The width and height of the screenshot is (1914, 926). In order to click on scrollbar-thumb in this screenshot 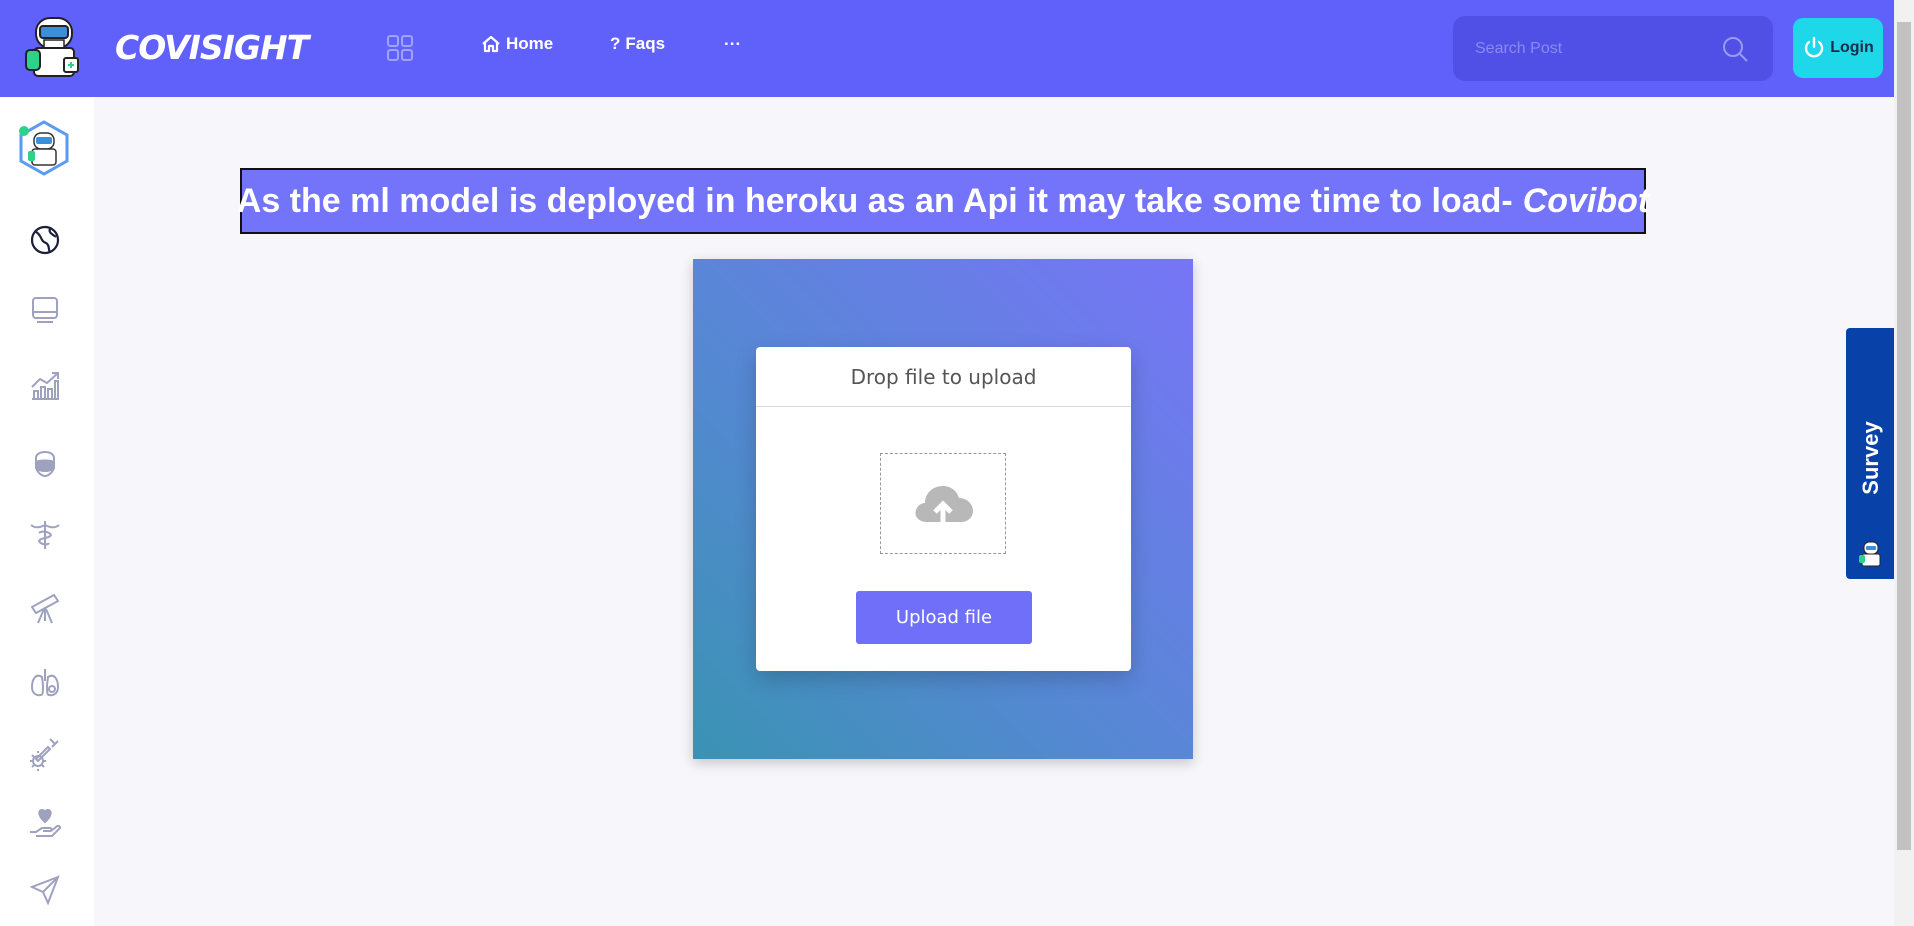, I will do `click(1904, 436)`.